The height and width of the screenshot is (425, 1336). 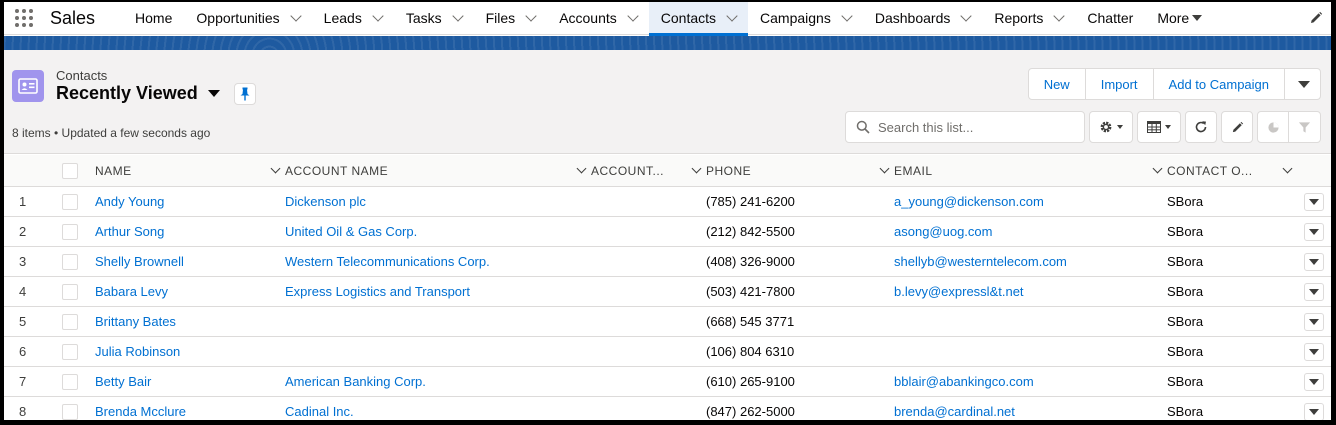 What do you see at coordinates (1179, 18) in the screenshot?
I see `nav-more: More` at bounding box center [1179, 18].